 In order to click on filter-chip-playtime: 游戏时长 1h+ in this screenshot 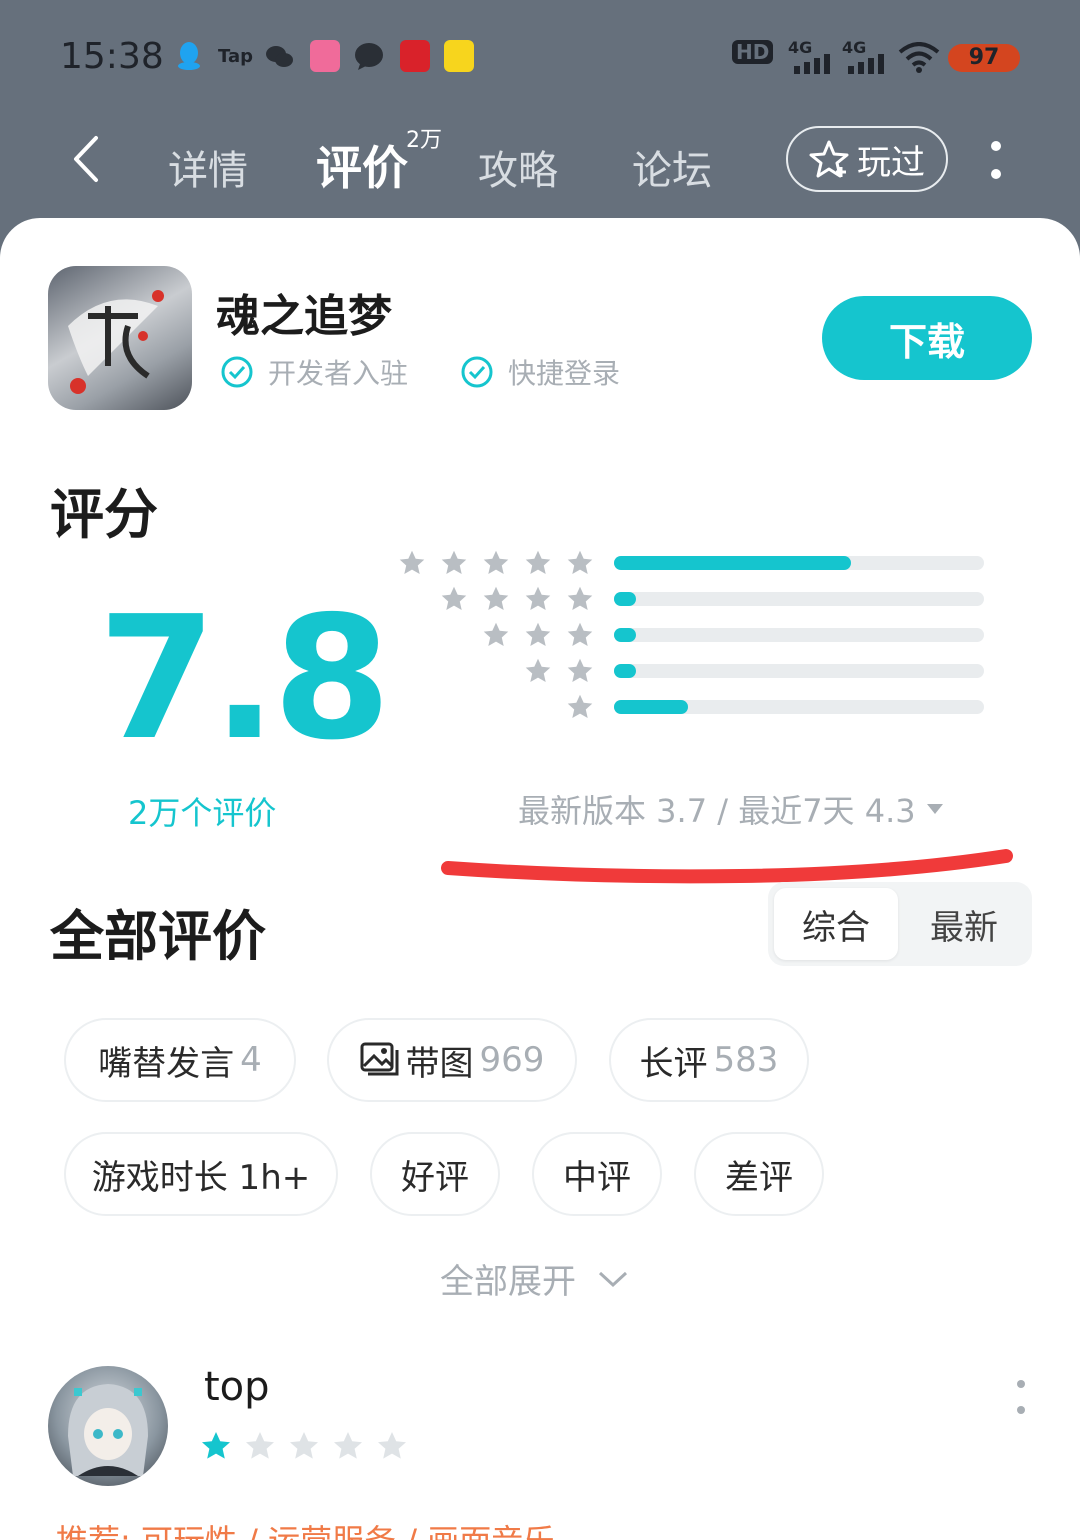, I will do `click(201, 1174)`.